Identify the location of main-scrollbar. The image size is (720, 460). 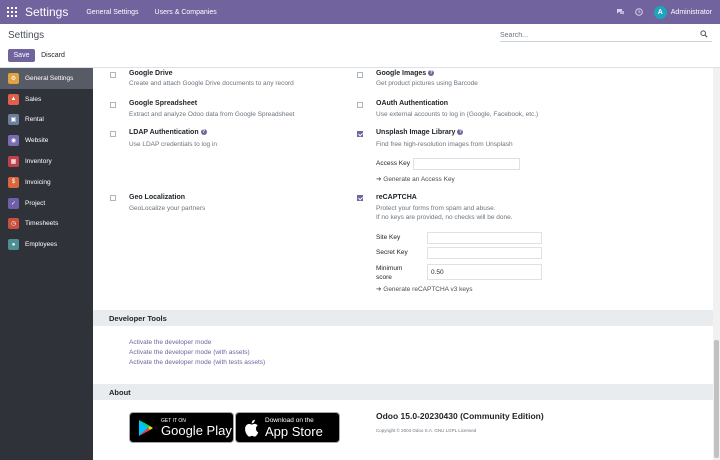
(716, 264).